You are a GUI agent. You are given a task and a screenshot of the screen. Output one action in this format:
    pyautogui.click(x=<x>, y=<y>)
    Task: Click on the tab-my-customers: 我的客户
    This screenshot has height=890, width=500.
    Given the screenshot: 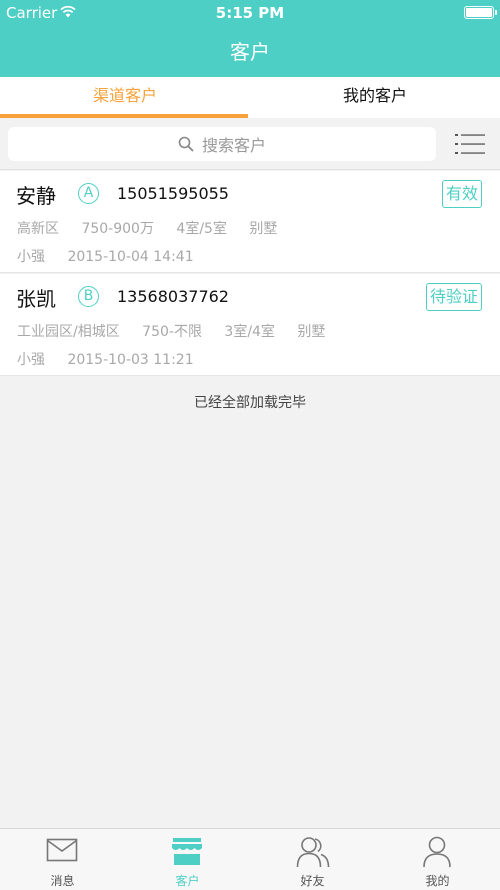 What is the action you would take?
    pyautogui.click(x=375, y=97)
    